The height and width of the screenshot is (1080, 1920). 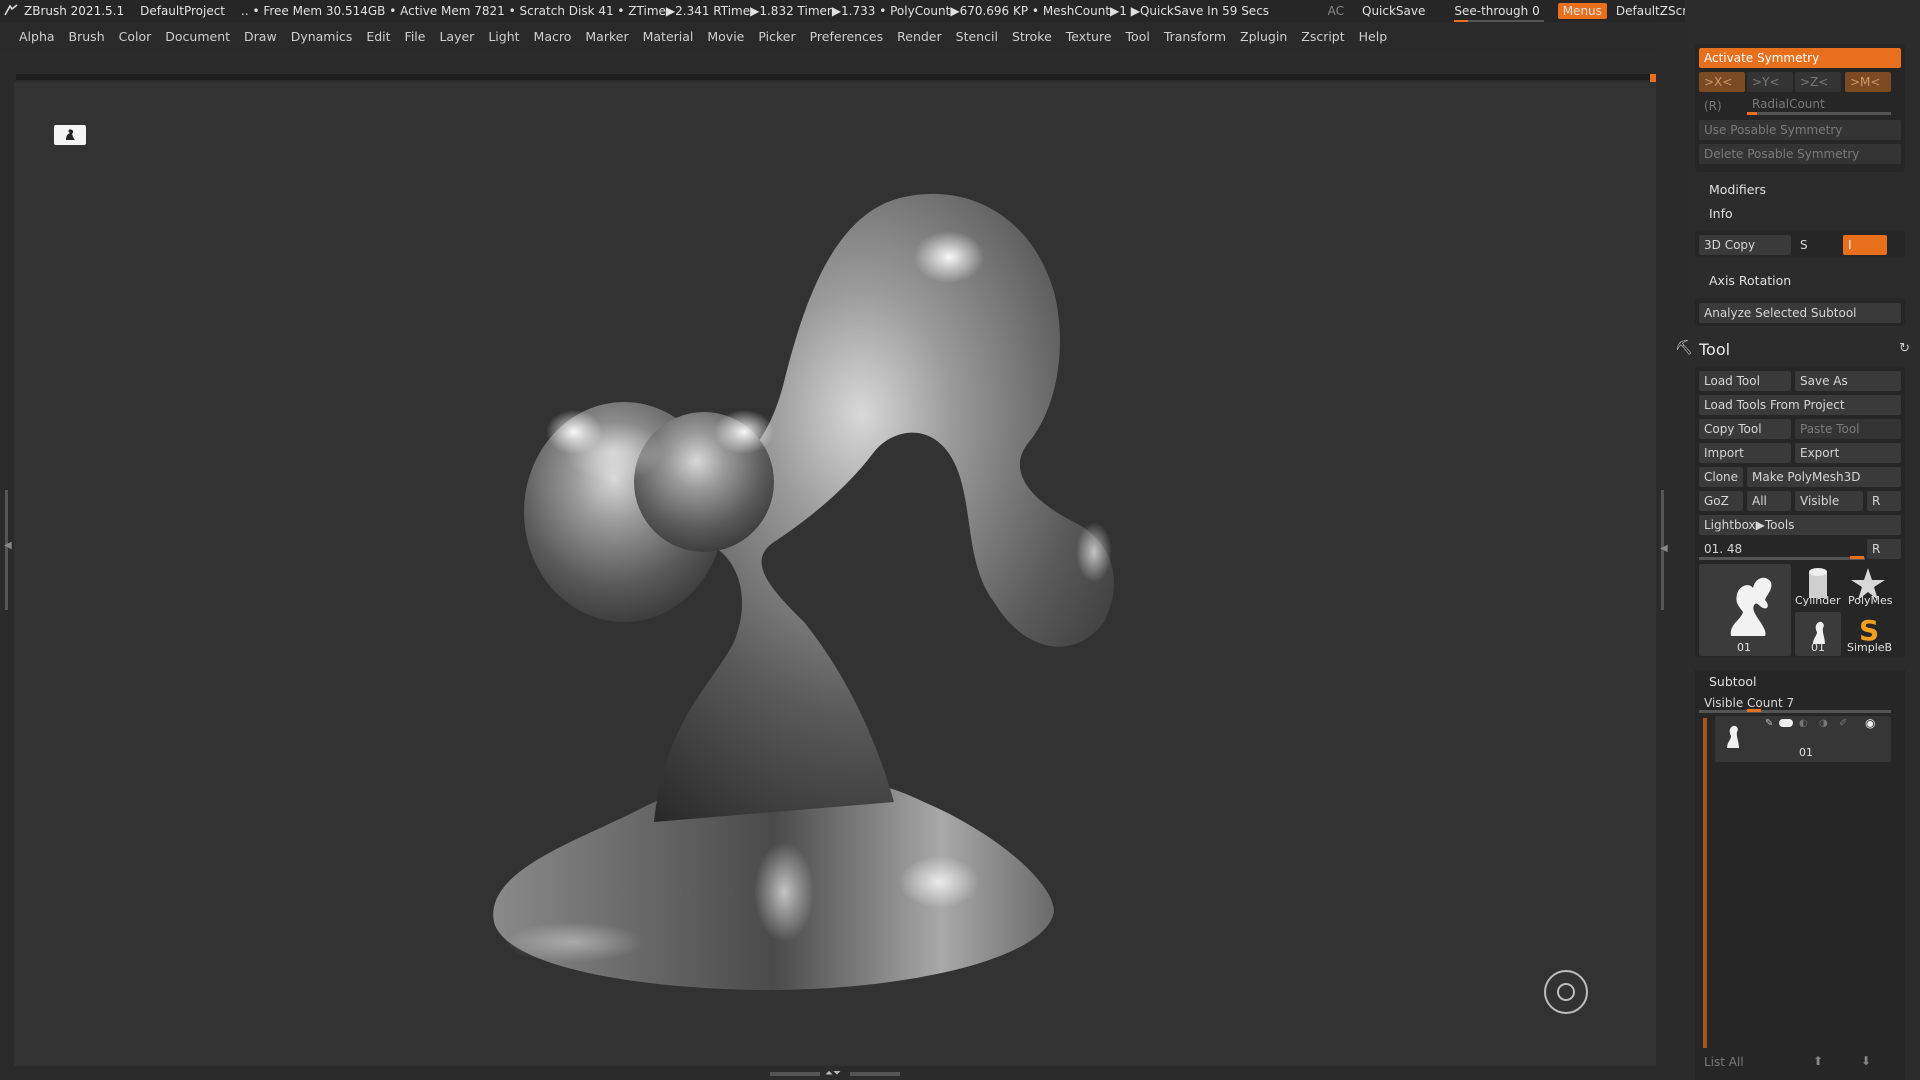 What do you see at coordinates (1819, 104) in the screenshot?
I see `radial-count-slider: RadialCount` at bounding box center [1819, 104].